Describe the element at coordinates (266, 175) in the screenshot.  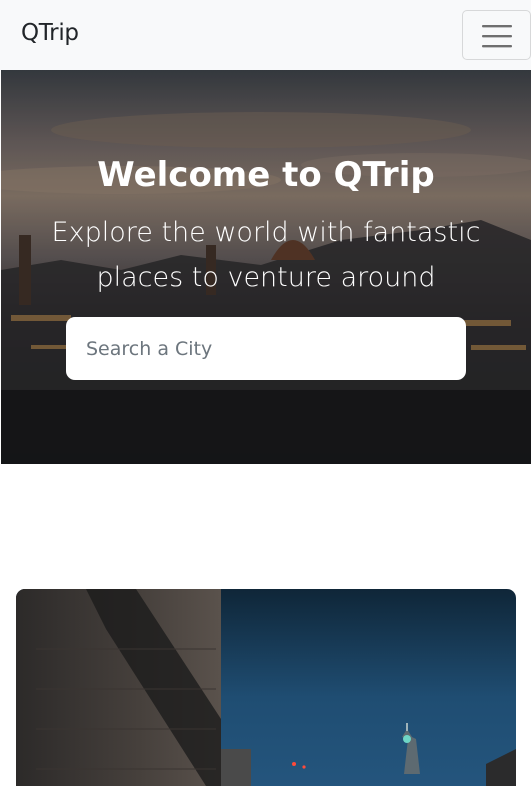
I see `hero-title: Welcome to QTrip` at that location.